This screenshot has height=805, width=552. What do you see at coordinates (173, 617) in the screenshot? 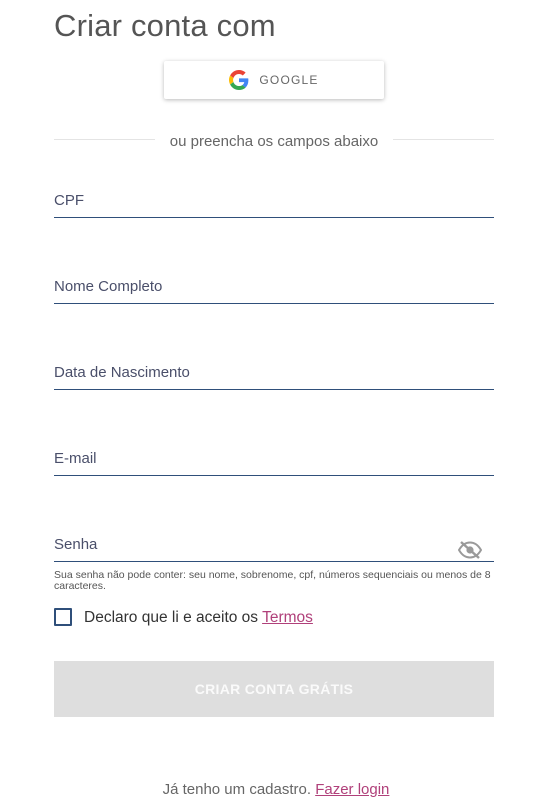
I see `terms-text: Declaro que li e aceito os` at bounding box center [173, 617].